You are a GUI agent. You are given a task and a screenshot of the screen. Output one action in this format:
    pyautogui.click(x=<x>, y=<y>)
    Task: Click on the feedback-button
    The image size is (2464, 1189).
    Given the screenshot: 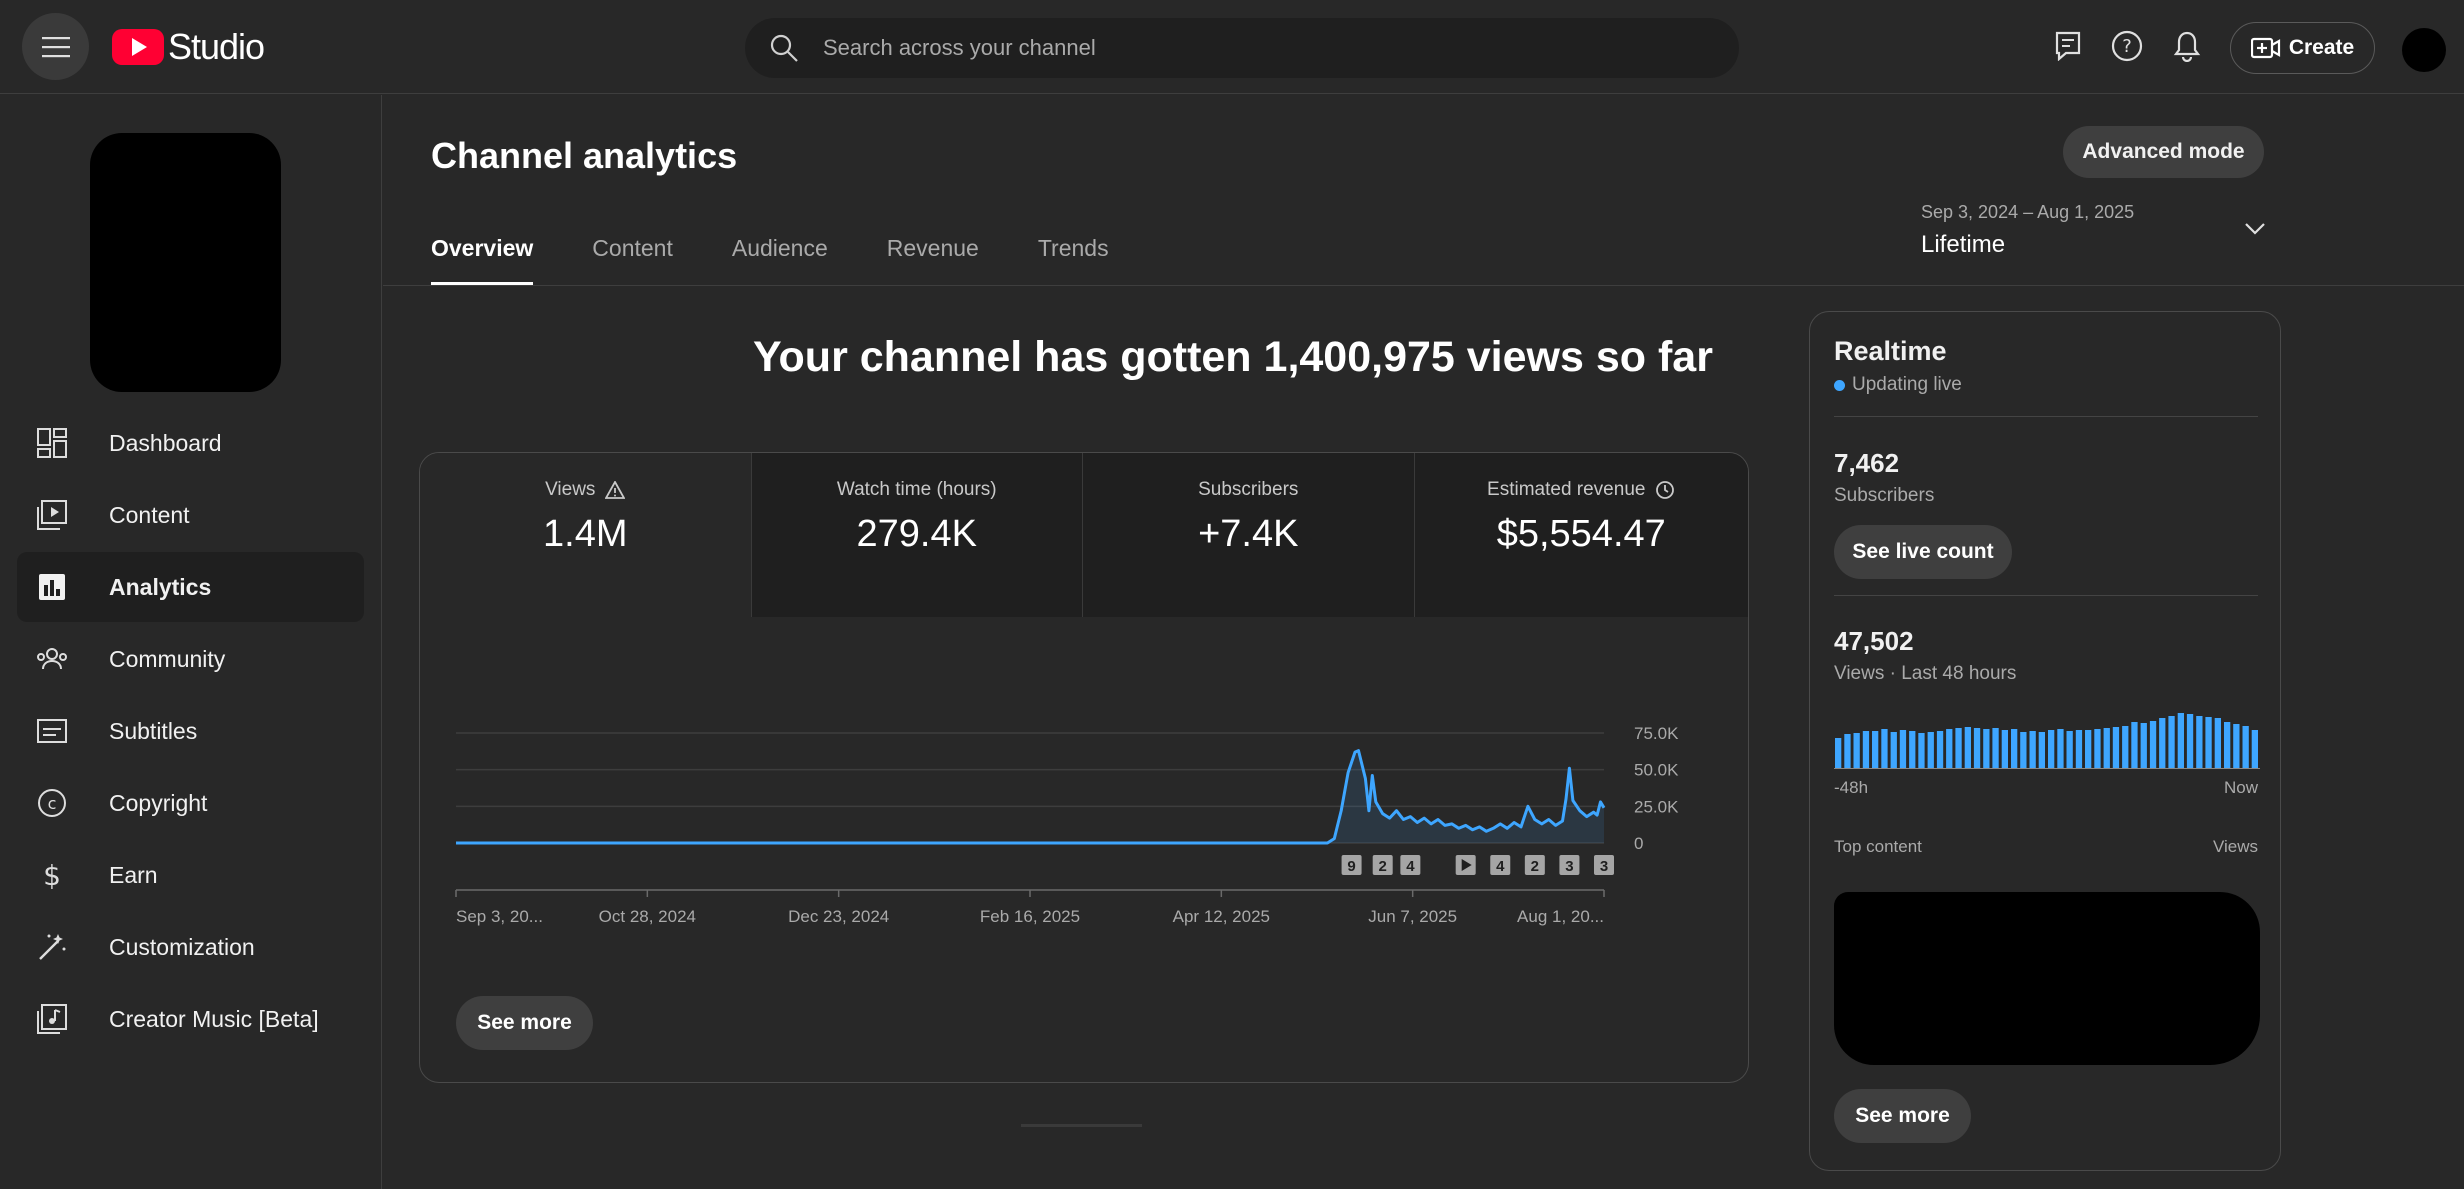 What is the action you would take?
    pyautogui.click(x=2068, y=46)
    